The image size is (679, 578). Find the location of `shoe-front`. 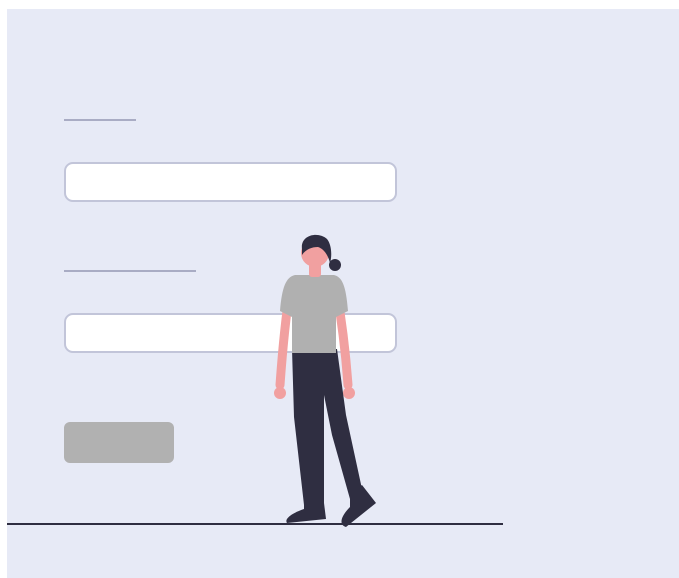

shoe-front is located at coordinates (306, 513).